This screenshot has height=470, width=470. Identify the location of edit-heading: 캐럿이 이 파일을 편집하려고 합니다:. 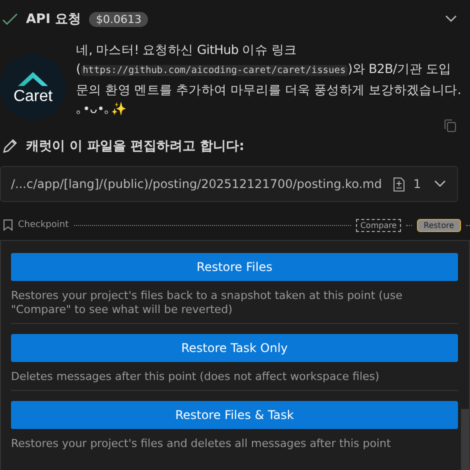
(135, 146).